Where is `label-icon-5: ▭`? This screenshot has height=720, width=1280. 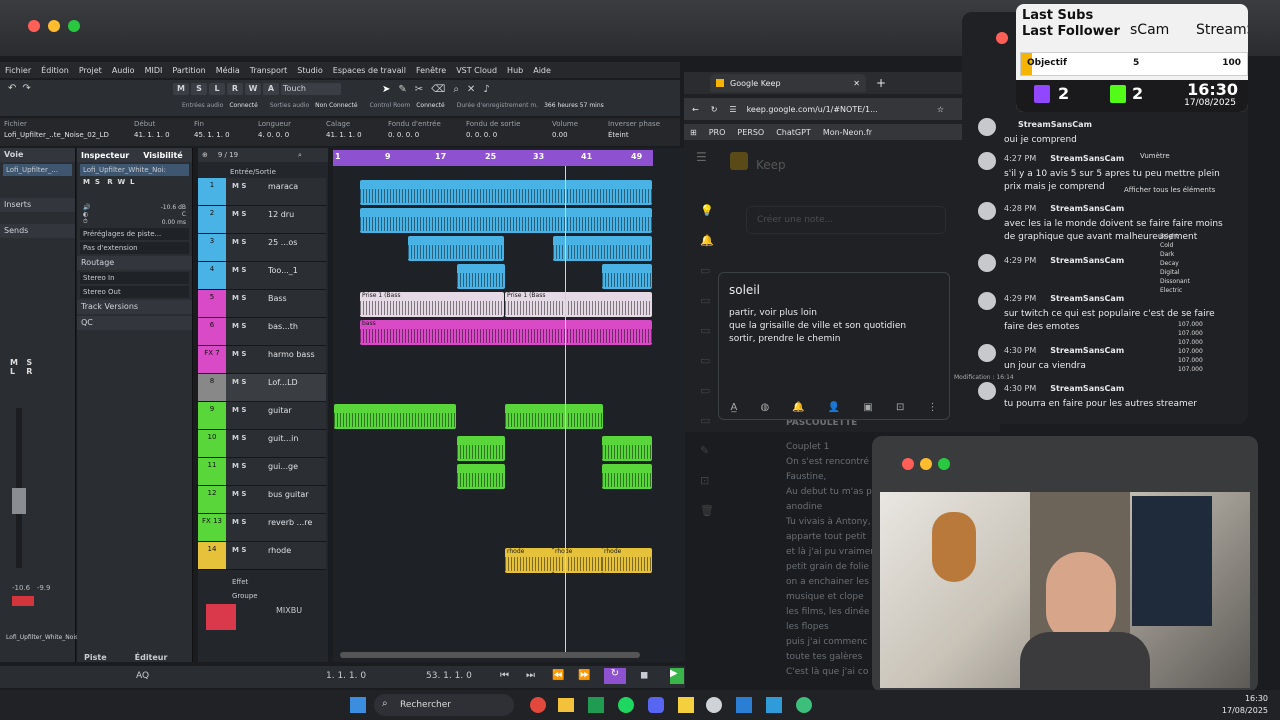
label-icon-5: ▭ is located at coordinates (707, 391).